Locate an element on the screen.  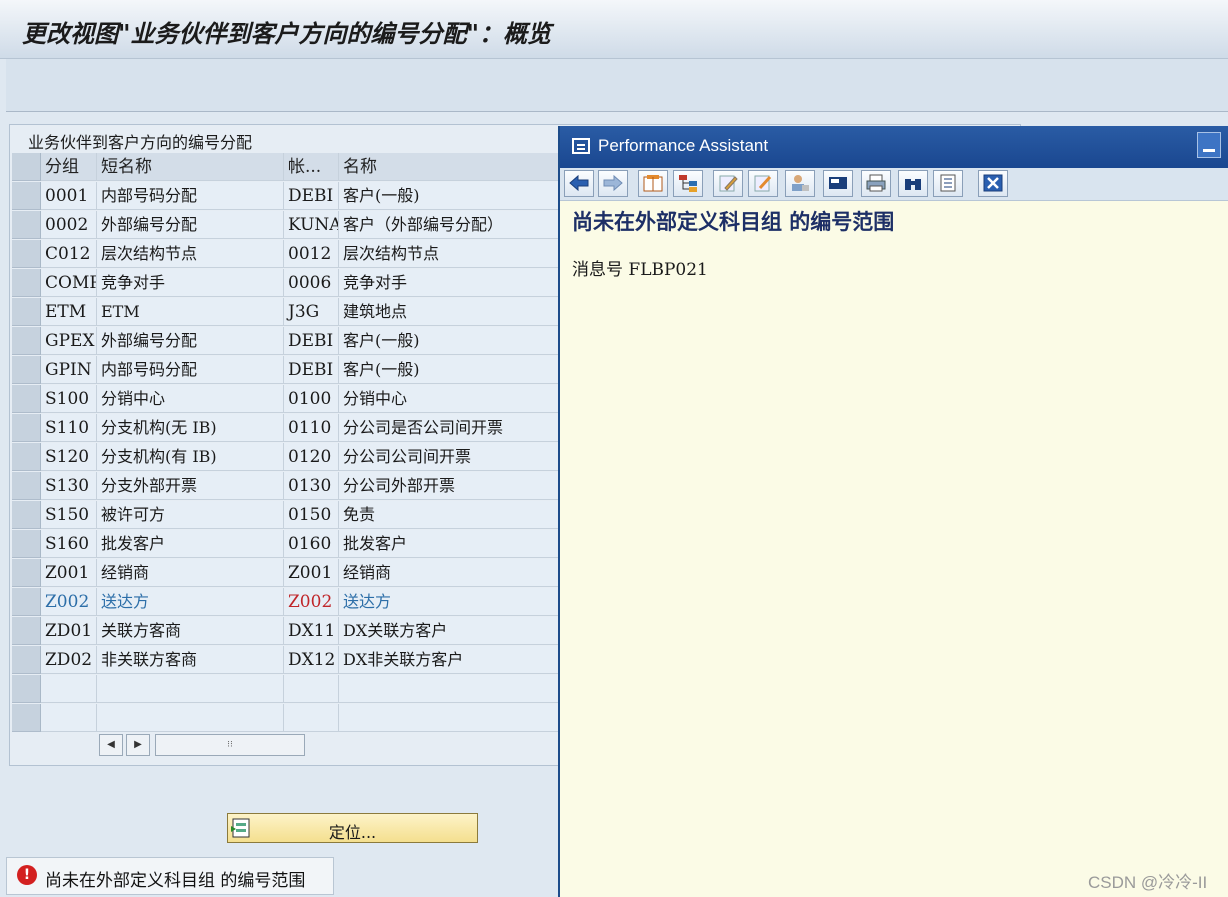
table-row: 0001 内部号码分配 DEBI 客户(一般) is located at coordinates (292, 196).